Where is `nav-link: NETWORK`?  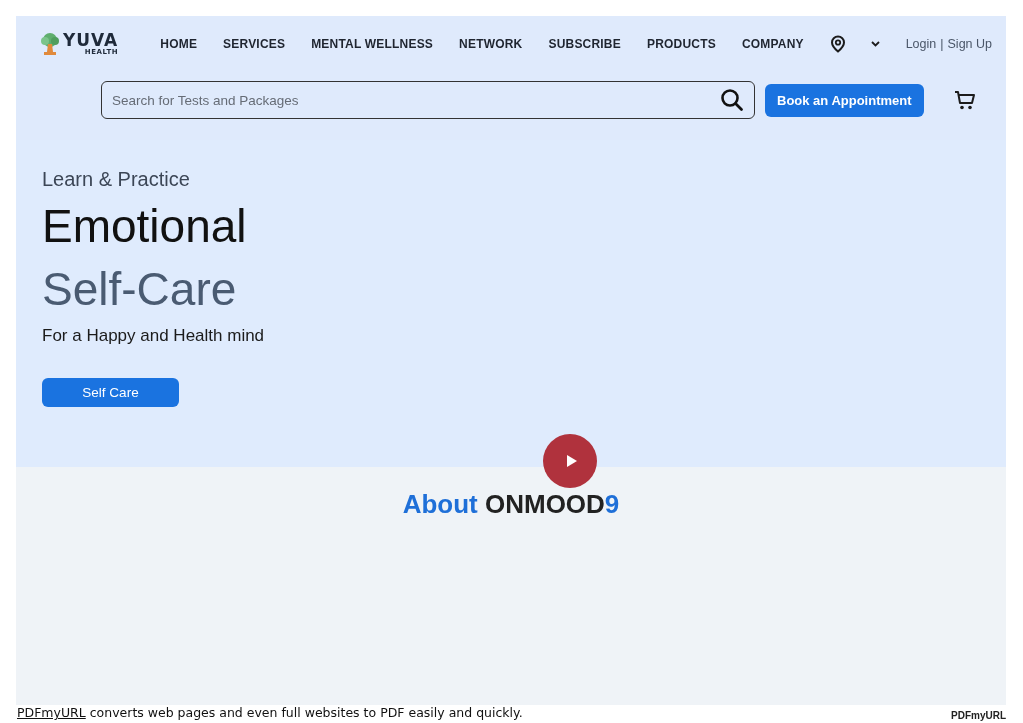 nav-link: NETWORK is located at coordinates (491, 44).